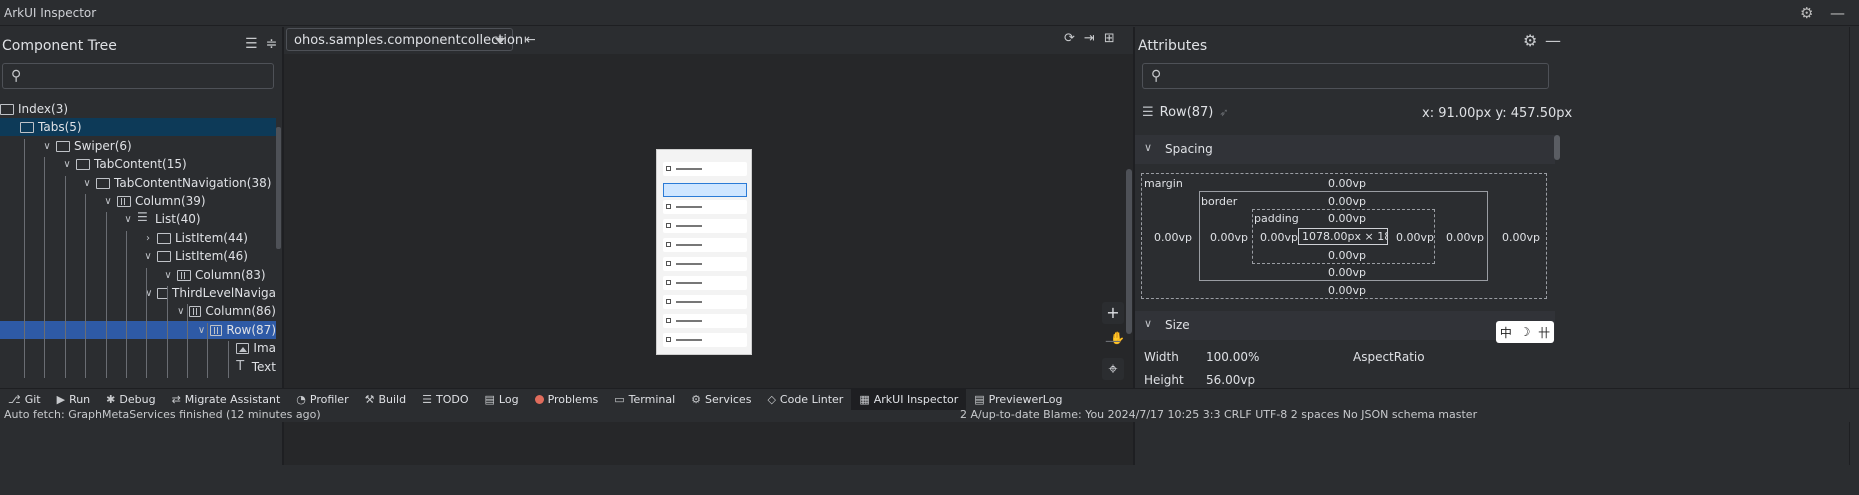  I want to click on app-selector-dropdown: ohos.samples.componentcollection, so click(404, 39).